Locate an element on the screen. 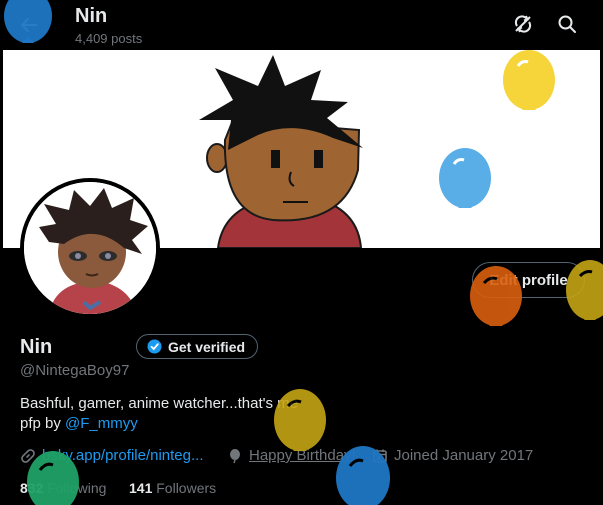  back-button is located at coordinates (29, 25).